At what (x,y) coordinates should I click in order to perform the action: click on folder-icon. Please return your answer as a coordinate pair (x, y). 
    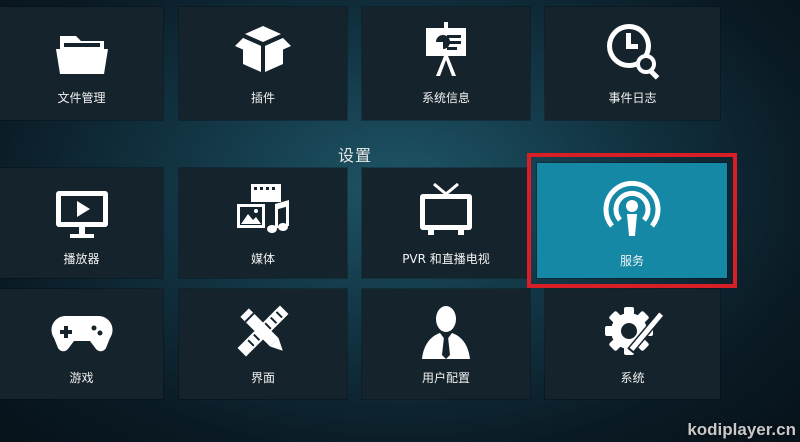
    Looking at the image, I should click on (81, 55).